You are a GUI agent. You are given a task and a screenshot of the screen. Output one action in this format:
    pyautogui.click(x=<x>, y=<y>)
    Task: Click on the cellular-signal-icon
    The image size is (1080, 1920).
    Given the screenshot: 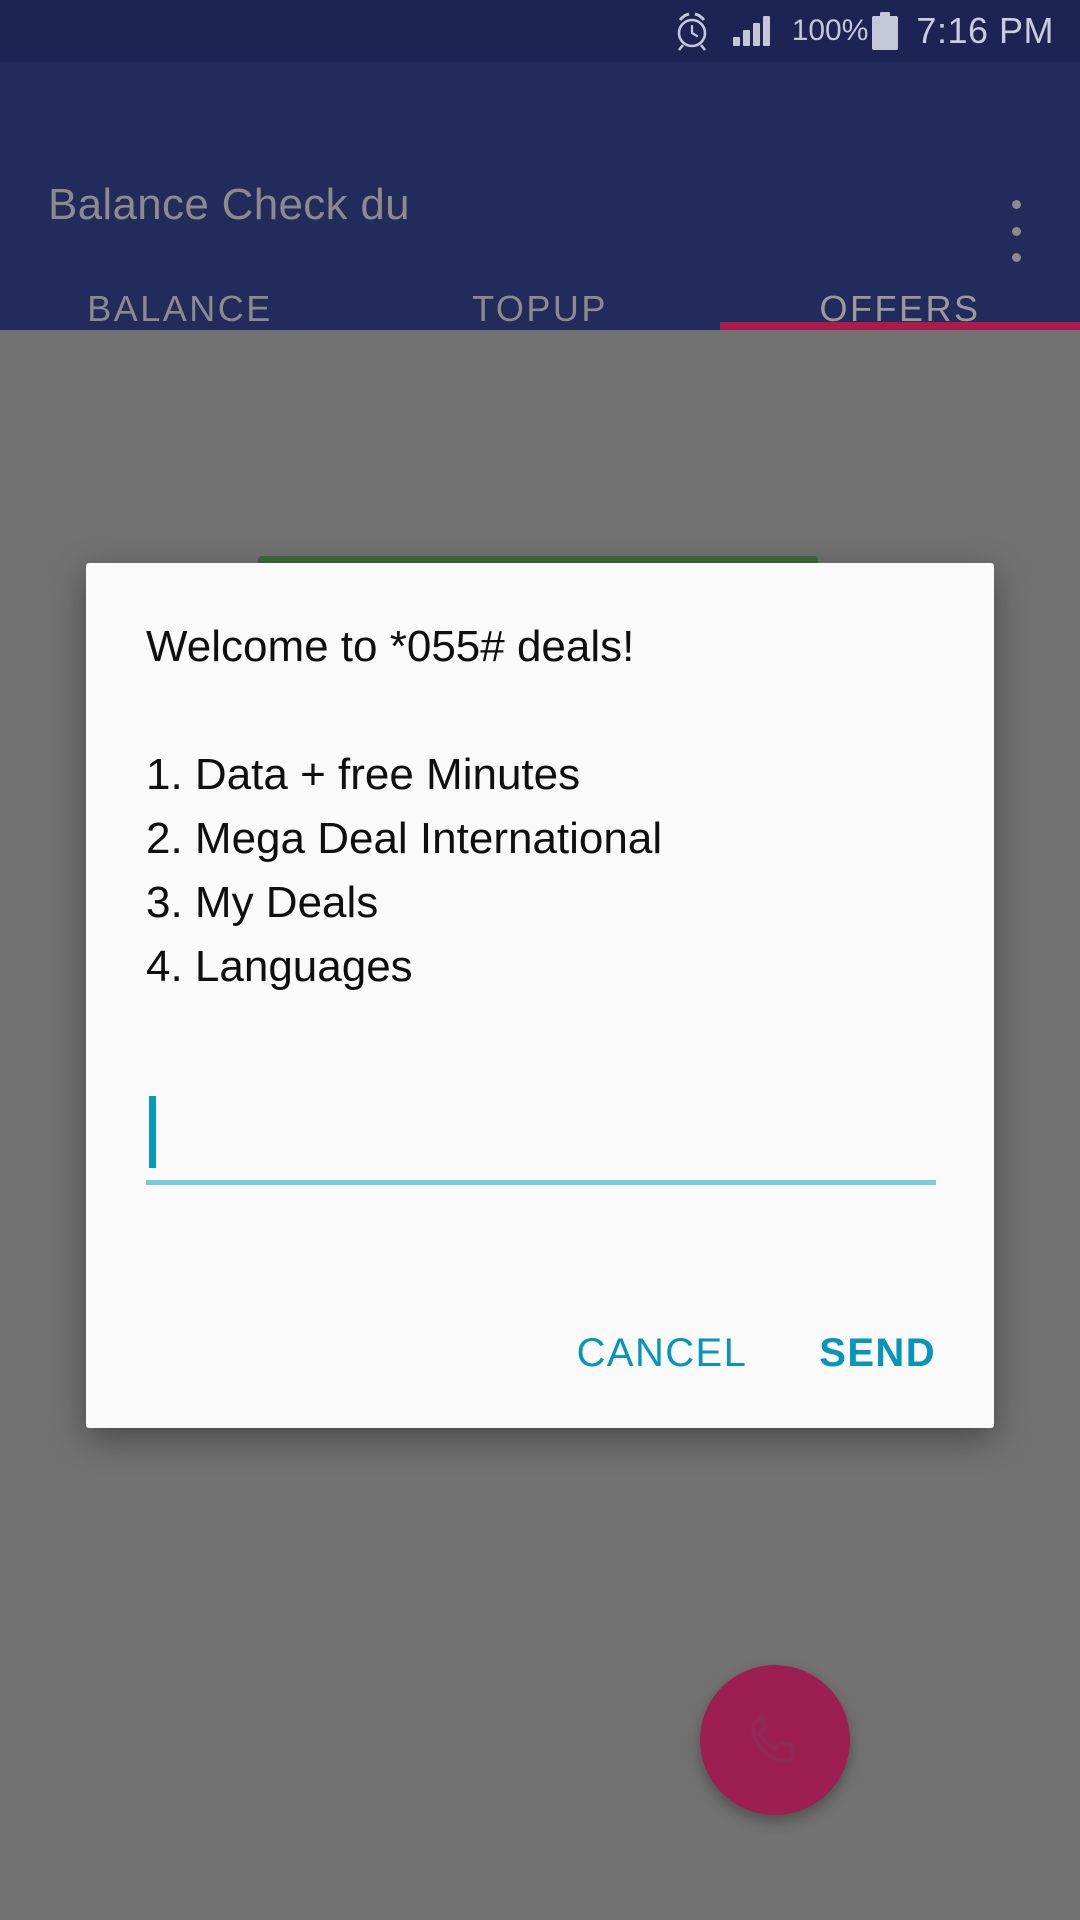 What is the action you would take?
    pyautogui.click(x=751, y=31)
    